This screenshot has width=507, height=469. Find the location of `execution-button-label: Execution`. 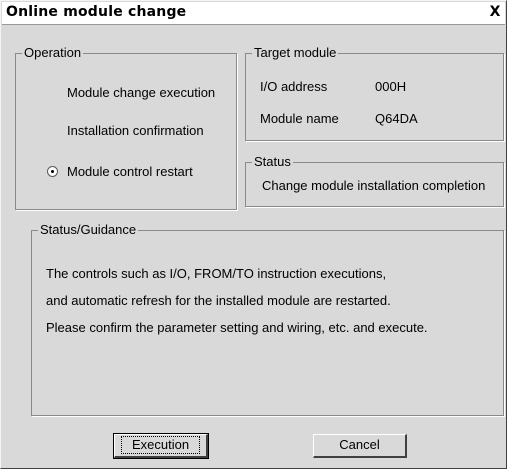

execution-button-label: Execution is located at coordinates (160, 445).